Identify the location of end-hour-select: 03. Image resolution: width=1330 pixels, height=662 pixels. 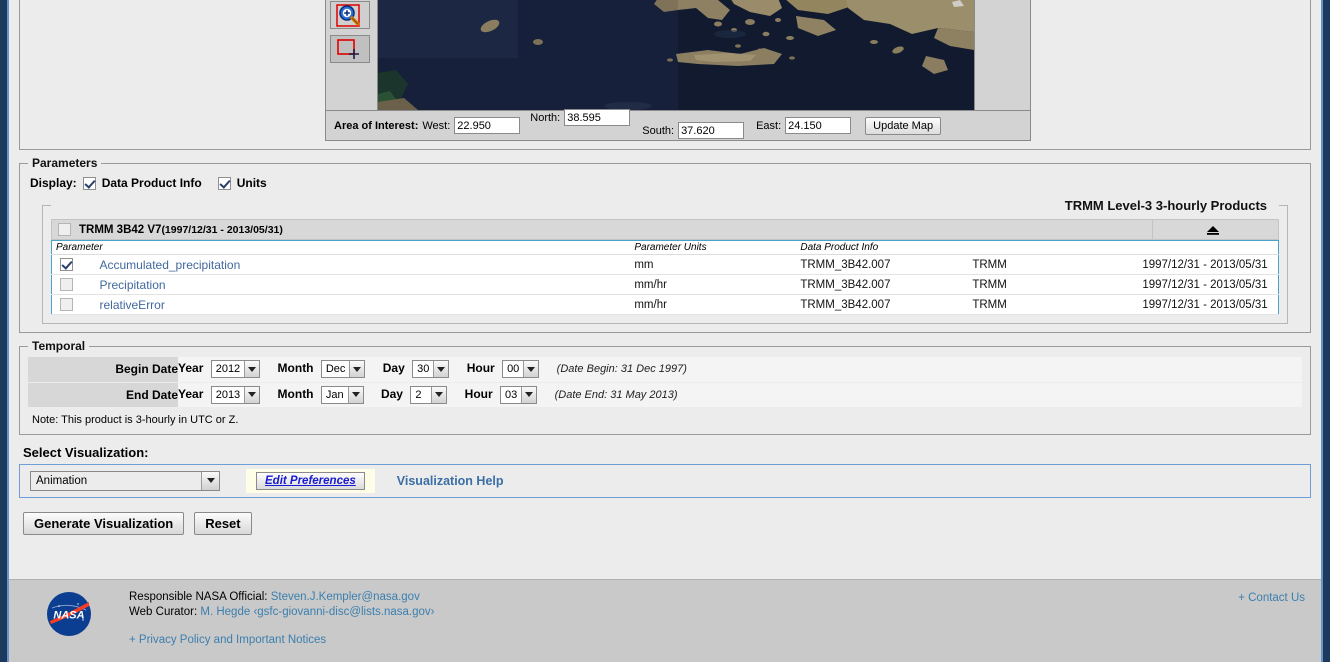
(519, 394).